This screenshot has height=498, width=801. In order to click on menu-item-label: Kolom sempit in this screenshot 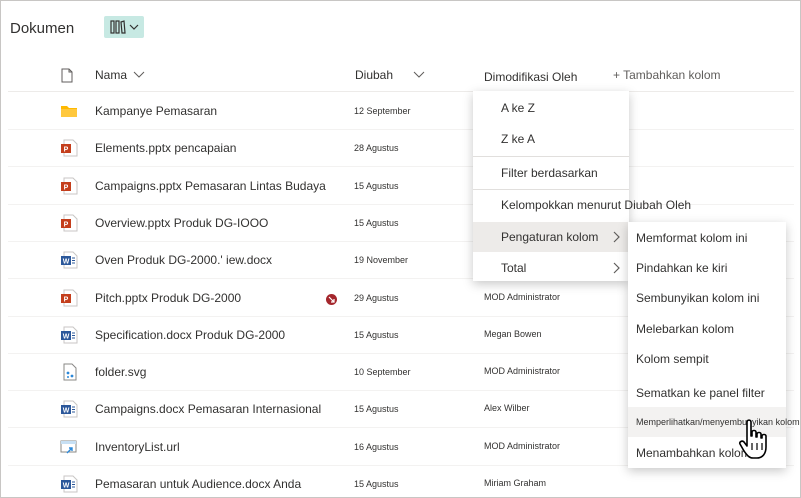, I will do `click(672, 359)`.